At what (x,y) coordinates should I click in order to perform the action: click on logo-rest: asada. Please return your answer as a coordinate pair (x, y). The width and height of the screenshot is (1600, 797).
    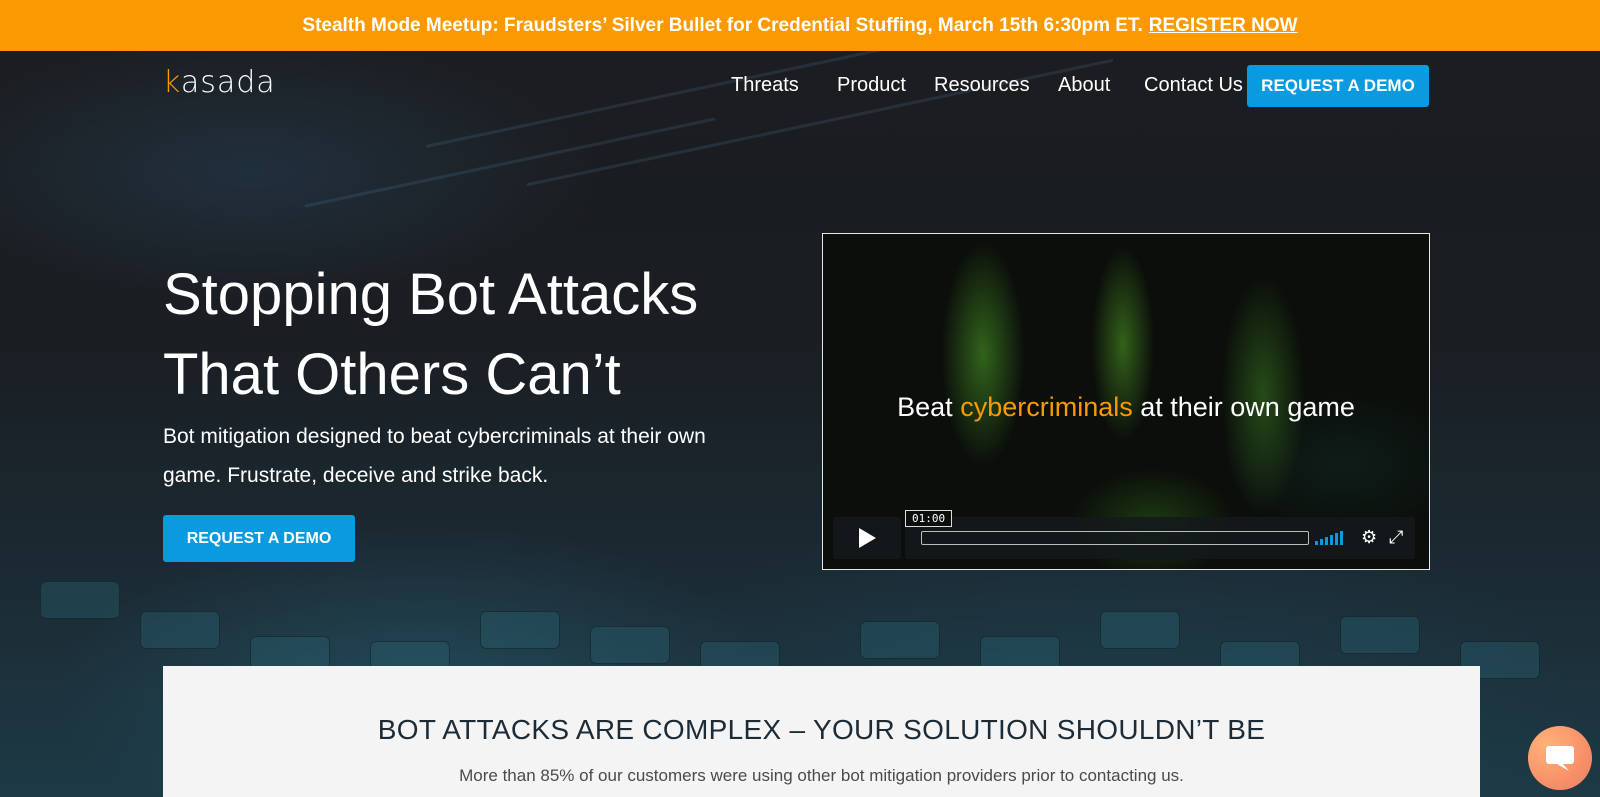
    Looking at the image, I should click on (228, 82).